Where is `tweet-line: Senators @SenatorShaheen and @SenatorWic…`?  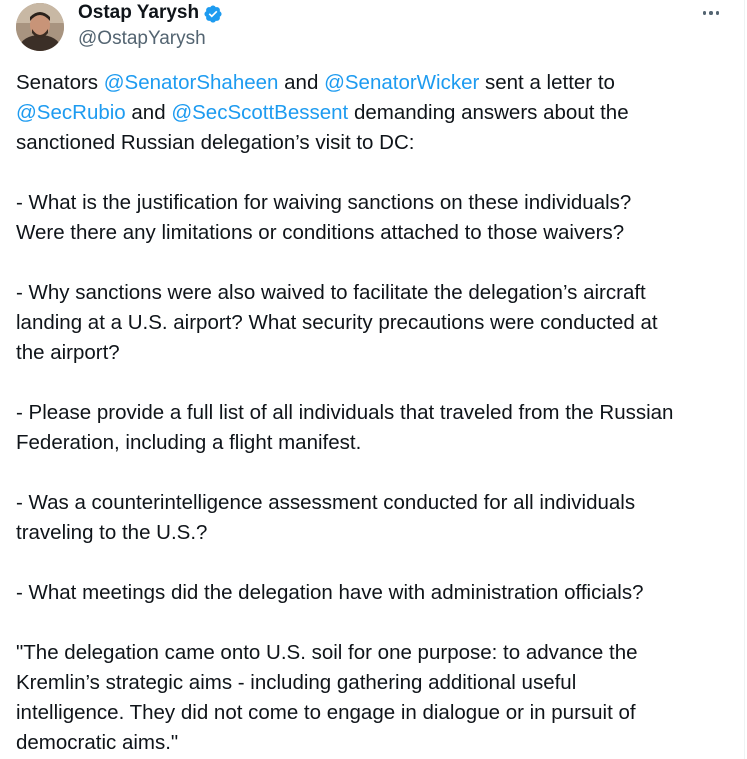
tweet-line: Senators @SenatorShaheen and @SenatorWic… is located at coordinates (315, 82).